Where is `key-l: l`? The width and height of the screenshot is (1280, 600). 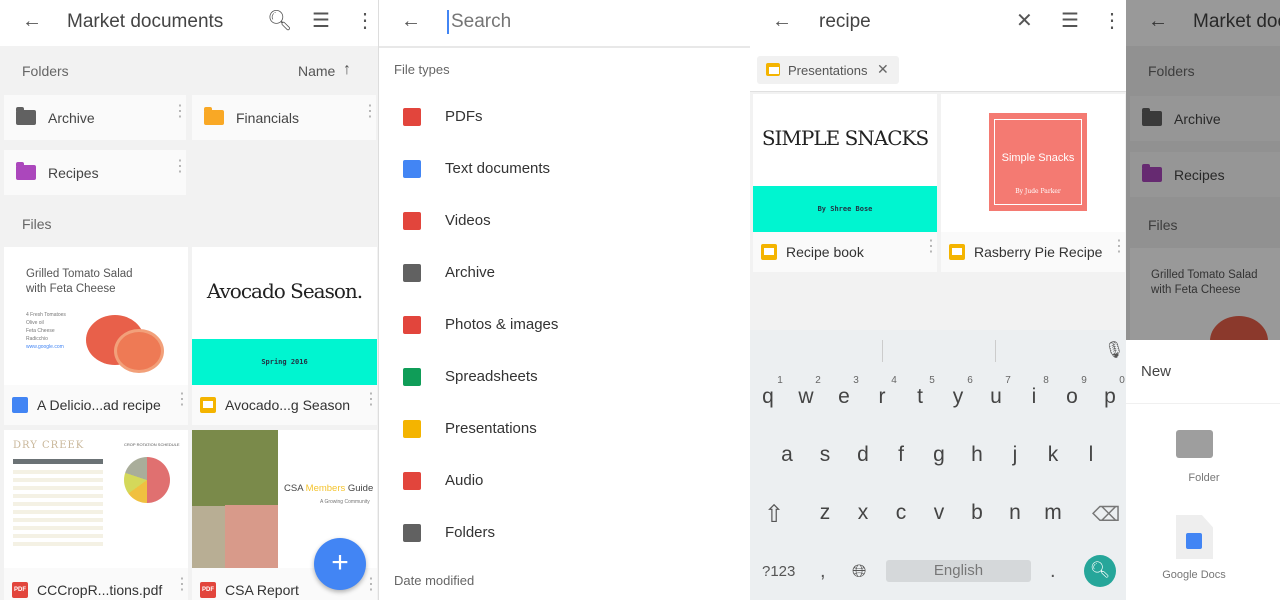 key-l: l is located at coordinates (1091, 455).